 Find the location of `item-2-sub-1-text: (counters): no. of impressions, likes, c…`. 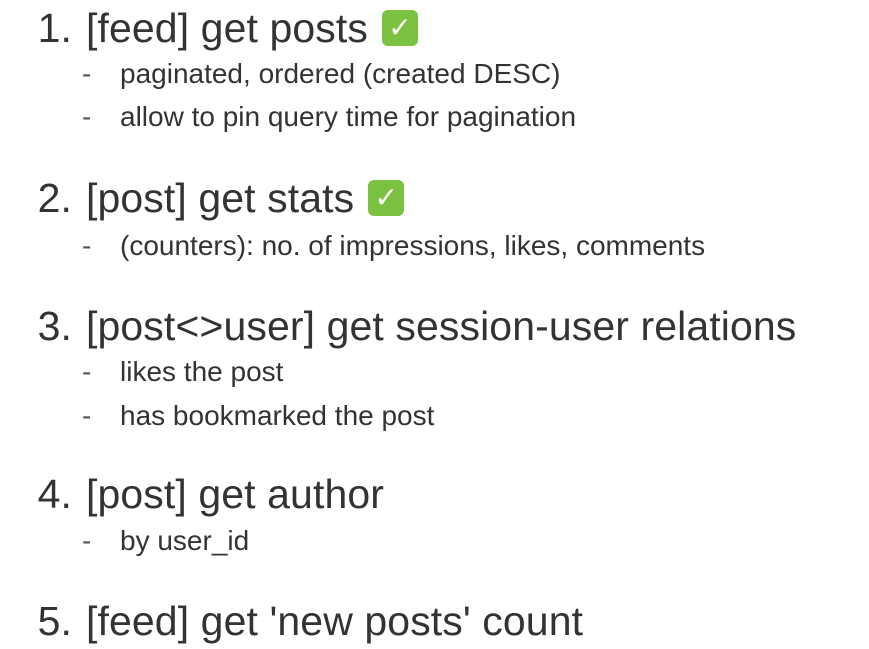

item-2-sub-1-text: (counters): no. of impressions, likes, c… is located at coordinates (413, 245).